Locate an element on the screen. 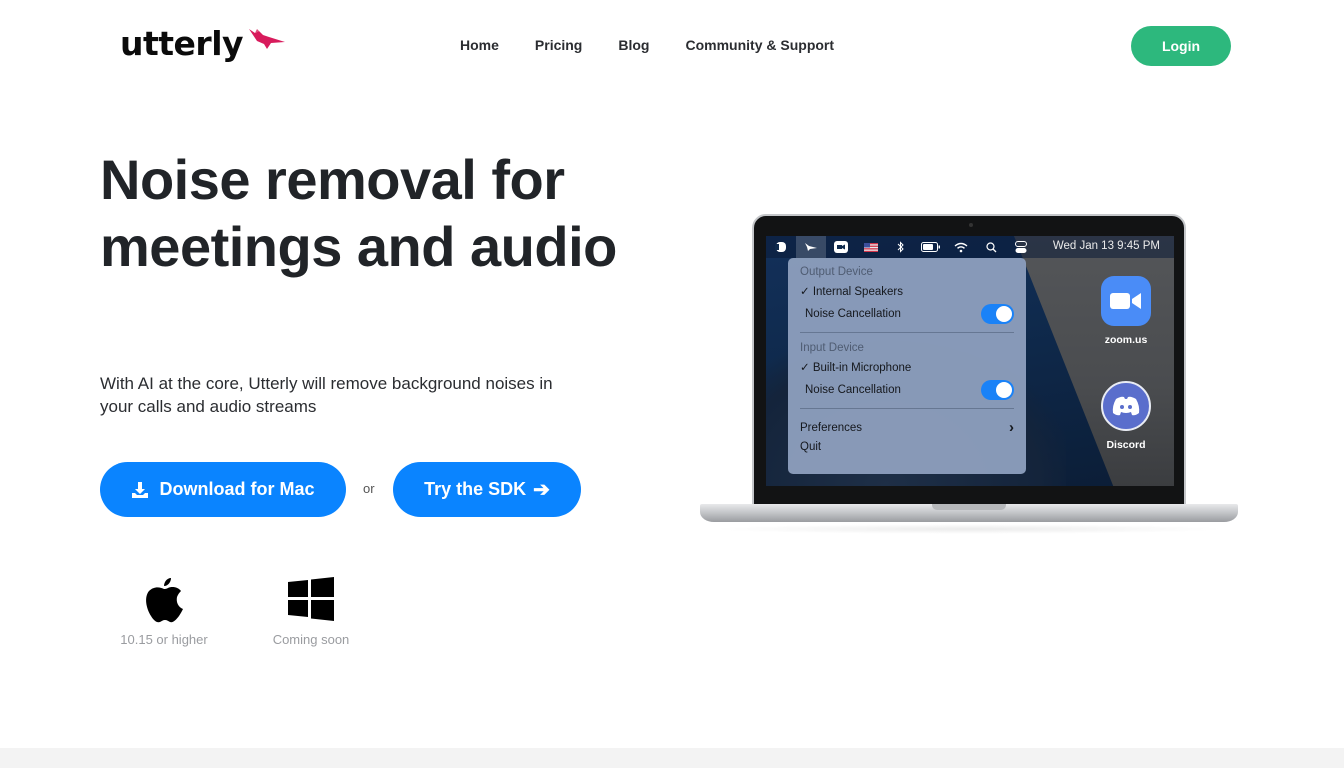 This screenshot has width=1344, height=768. platform-mac: 10.15 or higher is located at coordinates (164, 608).